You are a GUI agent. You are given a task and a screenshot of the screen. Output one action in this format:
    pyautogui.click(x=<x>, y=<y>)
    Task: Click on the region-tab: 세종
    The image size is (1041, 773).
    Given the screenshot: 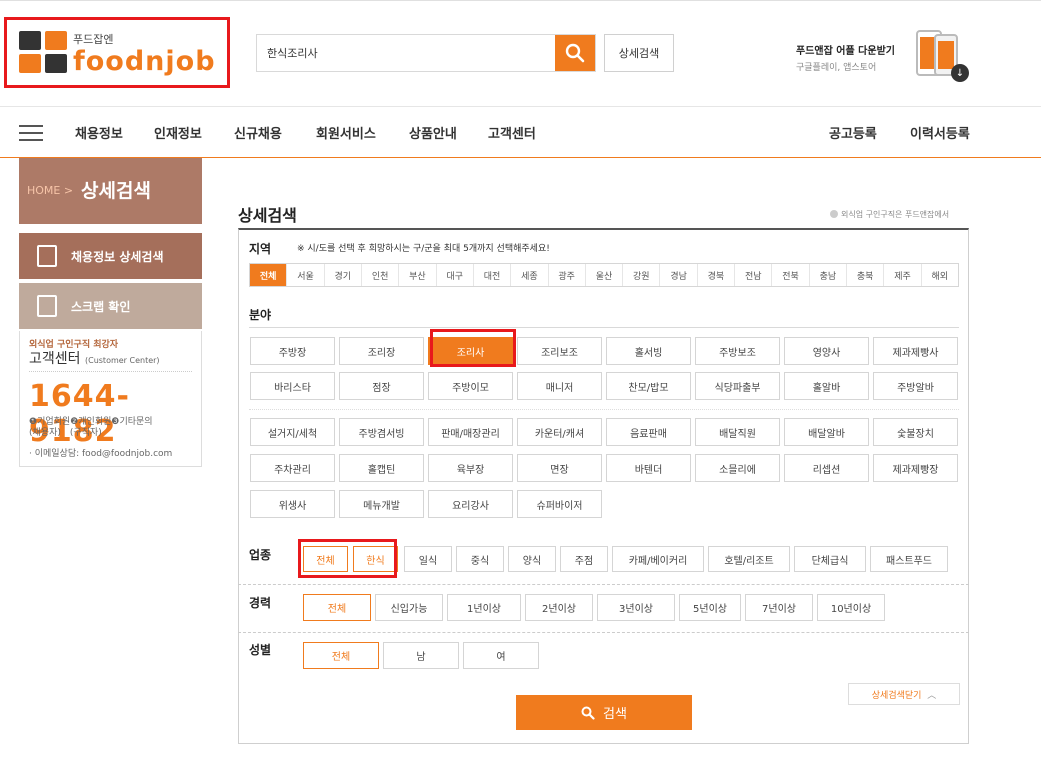 What is the action you would take?
    pyautogui.click(x=528, y=275)
    